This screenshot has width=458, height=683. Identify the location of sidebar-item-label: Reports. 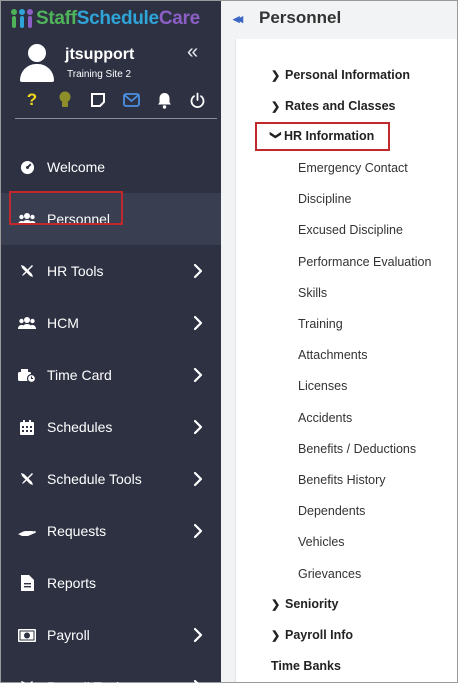
(72, 583).